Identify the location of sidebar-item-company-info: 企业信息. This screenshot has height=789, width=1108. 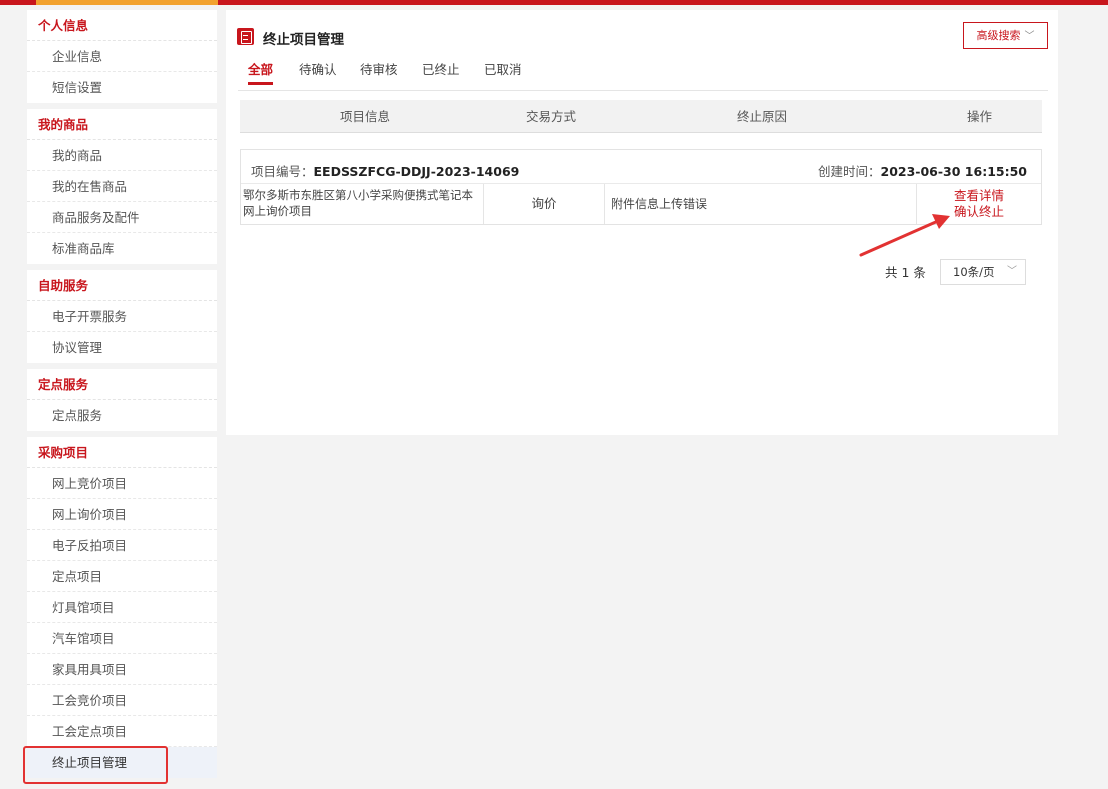
(122, 56).